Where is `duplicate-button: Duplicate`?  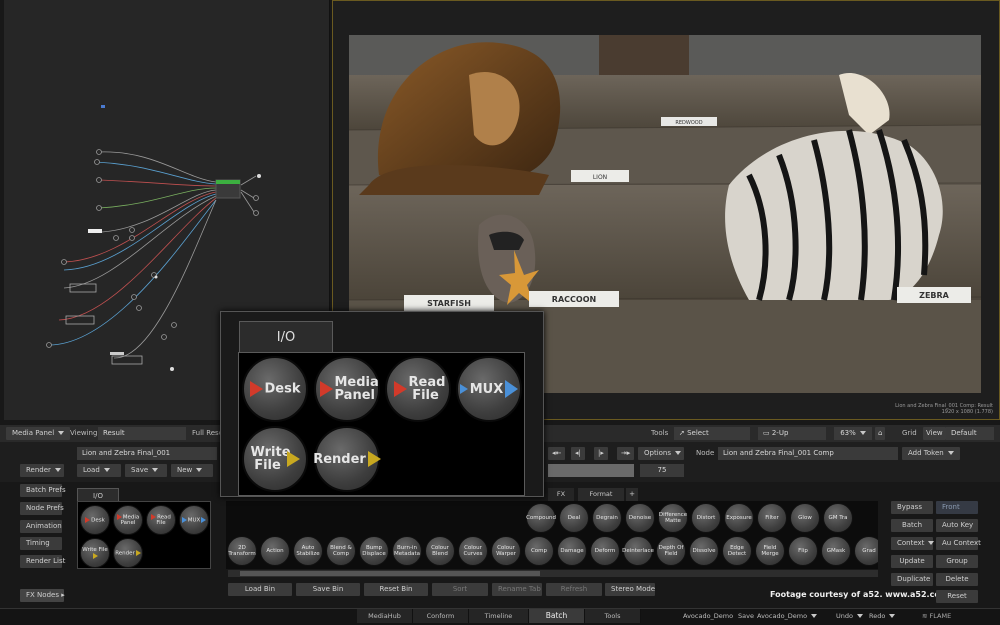 duplicate-button: Duplicate is located at coordinates (912, 579).